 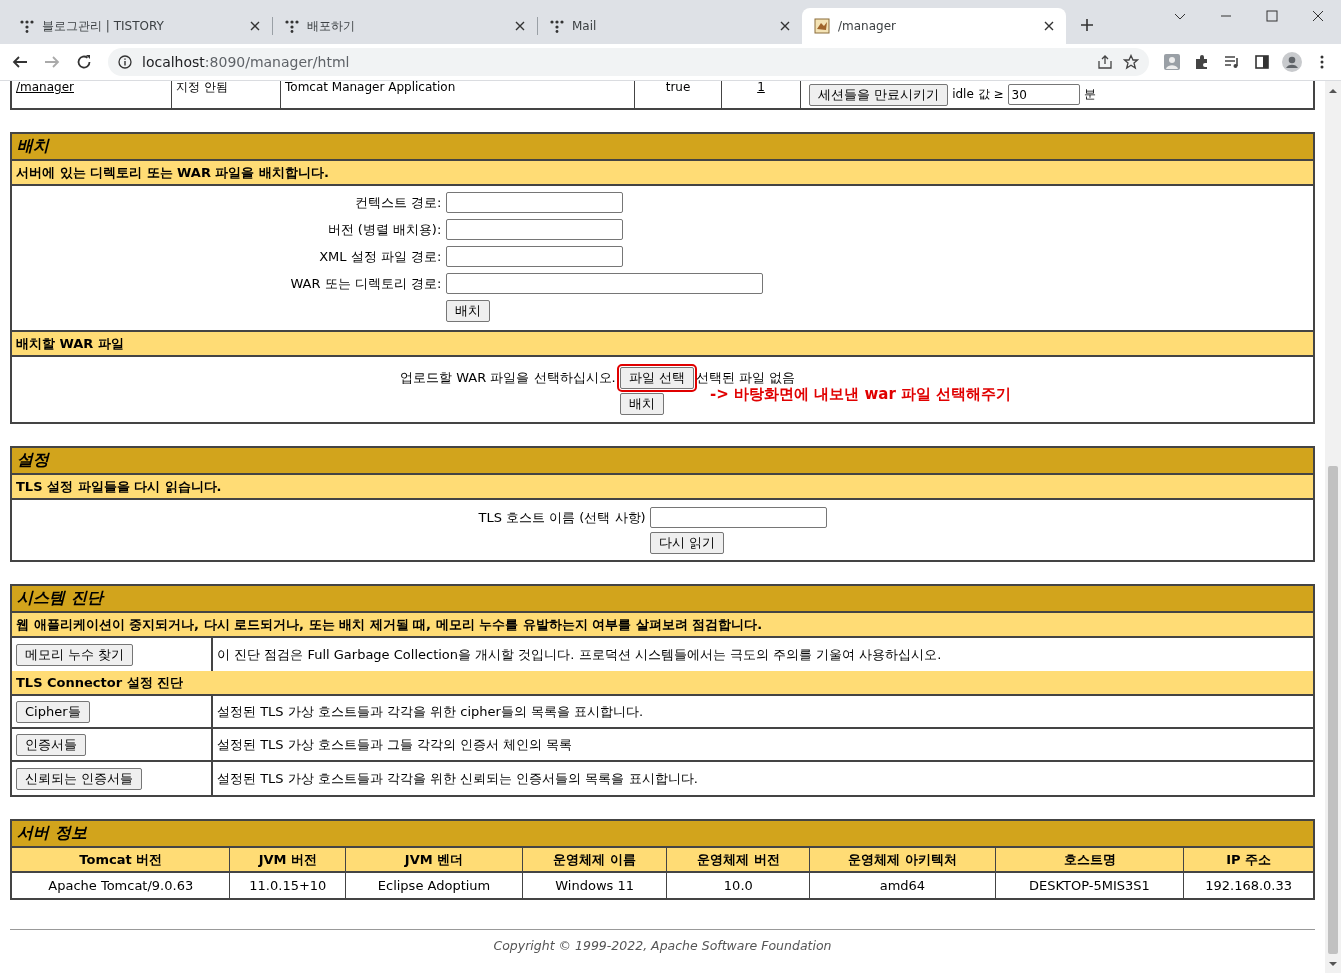 I want to click on table-cell: DESKTOP-5MIS3S1, so click(x=1090, y=885).